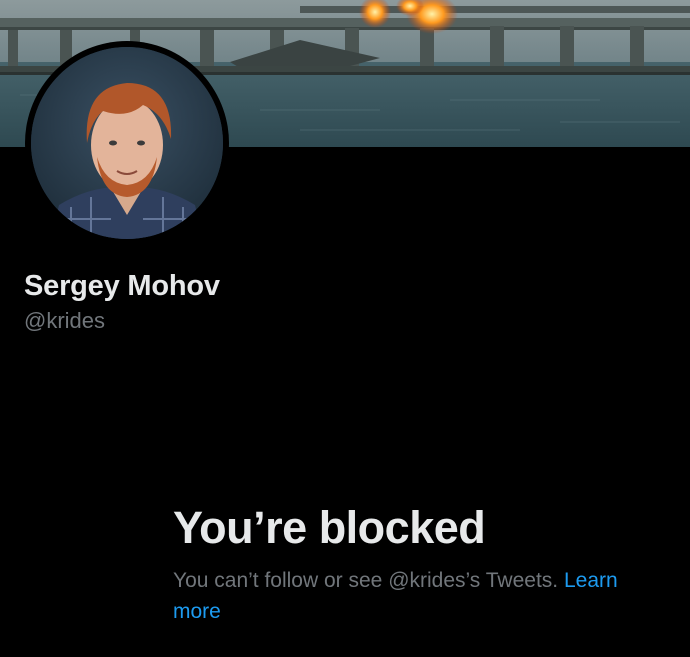  What do you see at coordinates (65, 320) in the screenshot?
I see `profile-handle: @krides` at bounding box center [65, 320].